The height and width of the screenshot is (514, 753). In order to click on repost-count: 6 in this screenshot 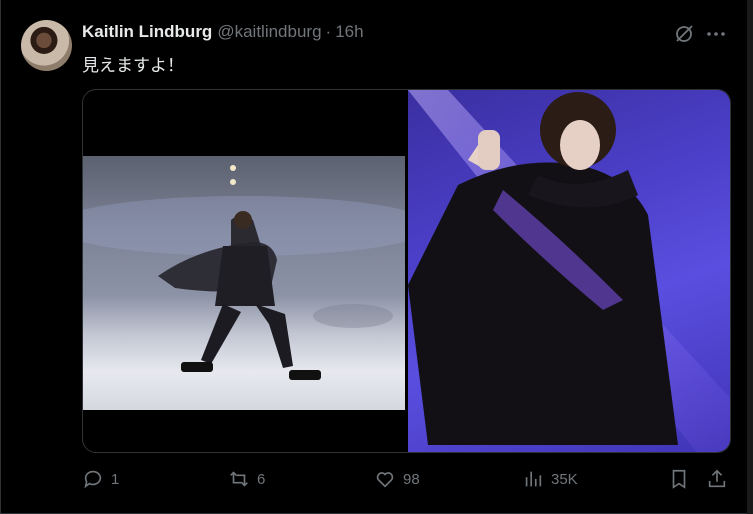, I will do `click(261, 479)`.